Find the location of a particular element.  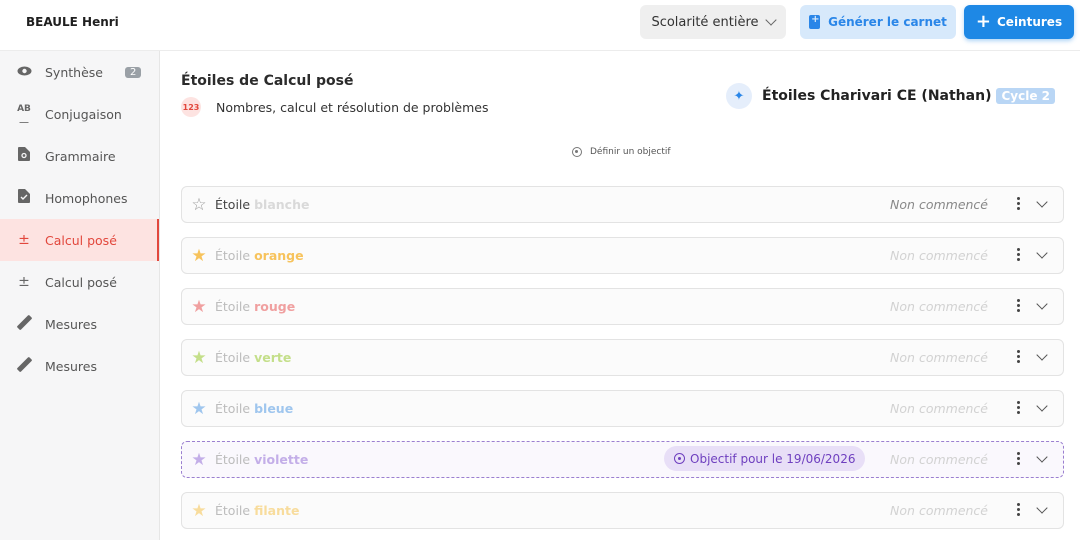

add-belts-button: + Ceintures is located at coordinates (1019, 22).